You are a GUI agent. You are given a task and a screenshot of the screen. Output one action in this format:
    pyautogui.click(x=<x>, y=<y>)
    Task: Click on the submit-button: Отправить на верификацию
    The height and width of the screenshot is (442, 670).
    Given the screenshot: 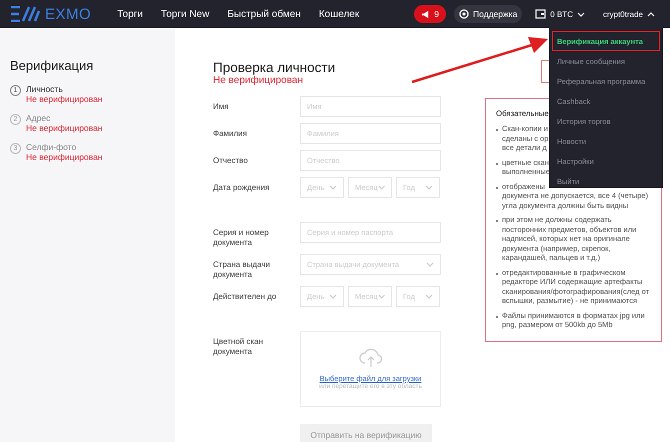 What is the action you would take?
    pyautogui.click(x=366, y=433)
    